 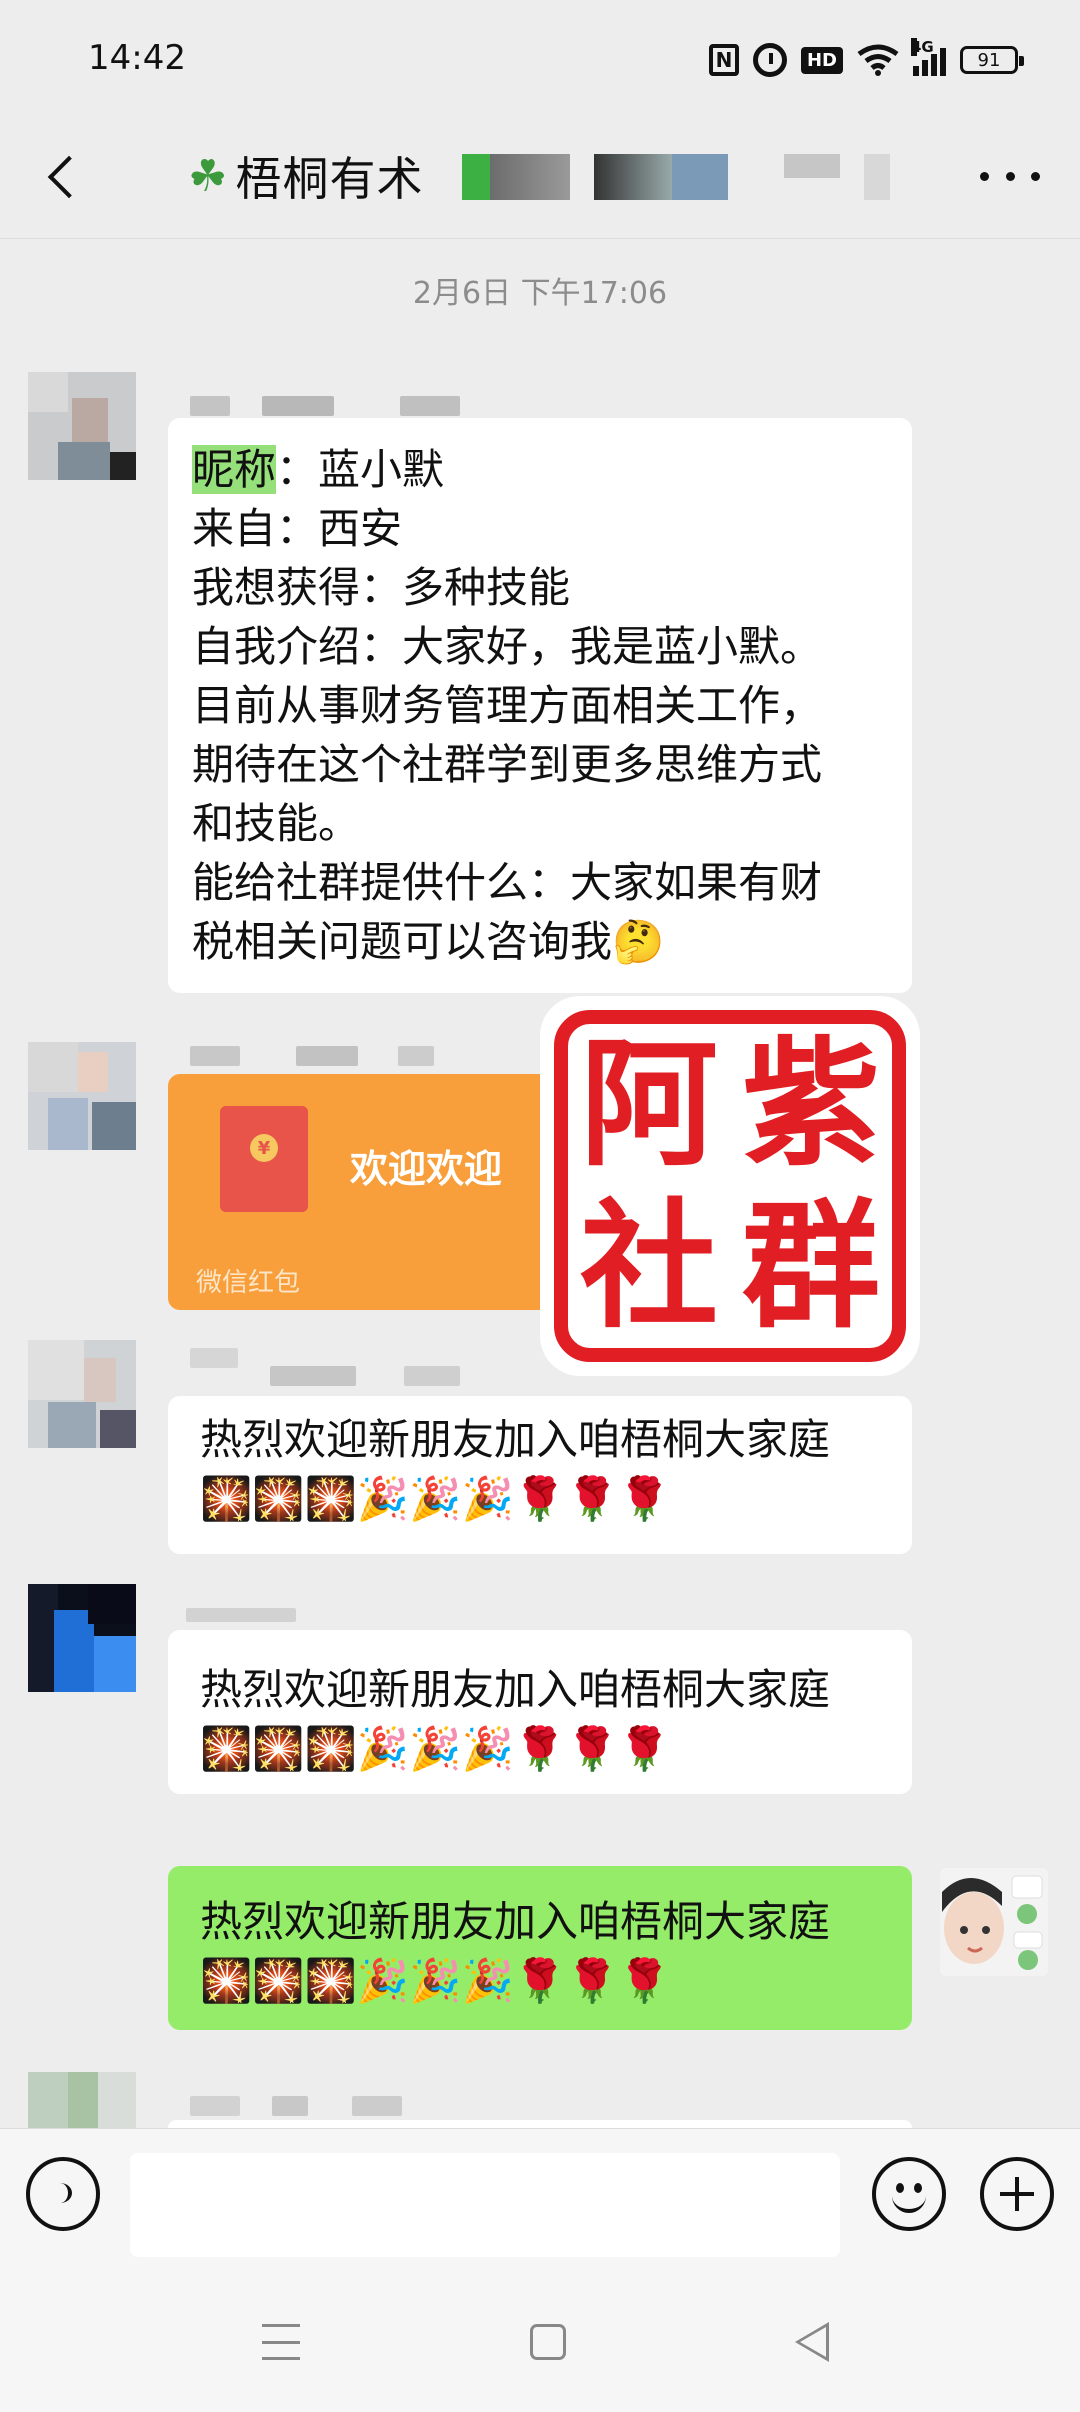 What do you see at coordinates (507, 646) in the screenshot?
I see `intro-line-self: 自我介绍：大家好，我是蓝小默。` at bounding box center [507, 646].